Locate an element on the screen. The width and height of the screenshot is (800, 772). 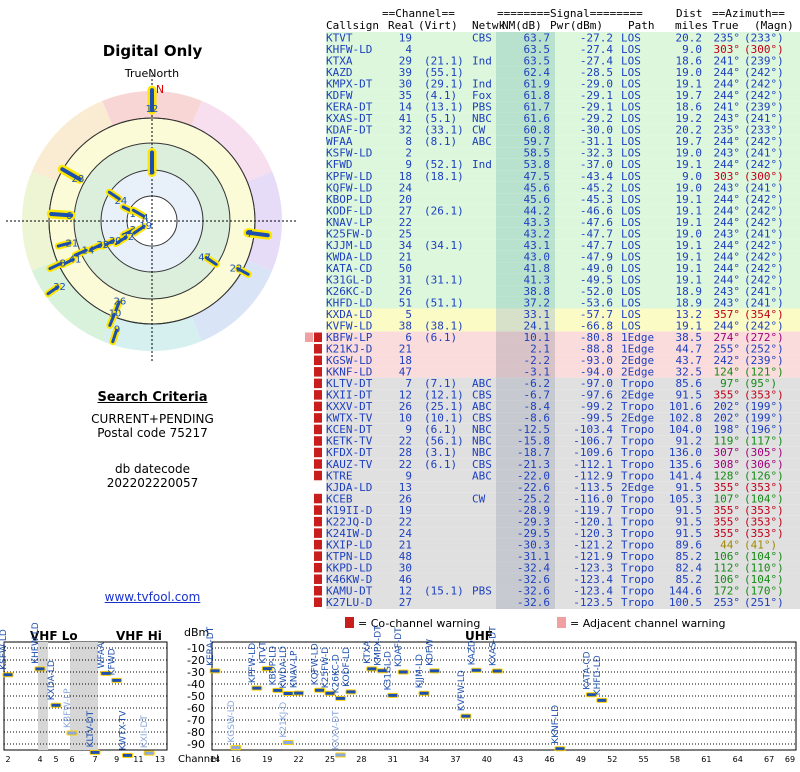
x-tick-label: 46 is located at coordinates (549, 759).